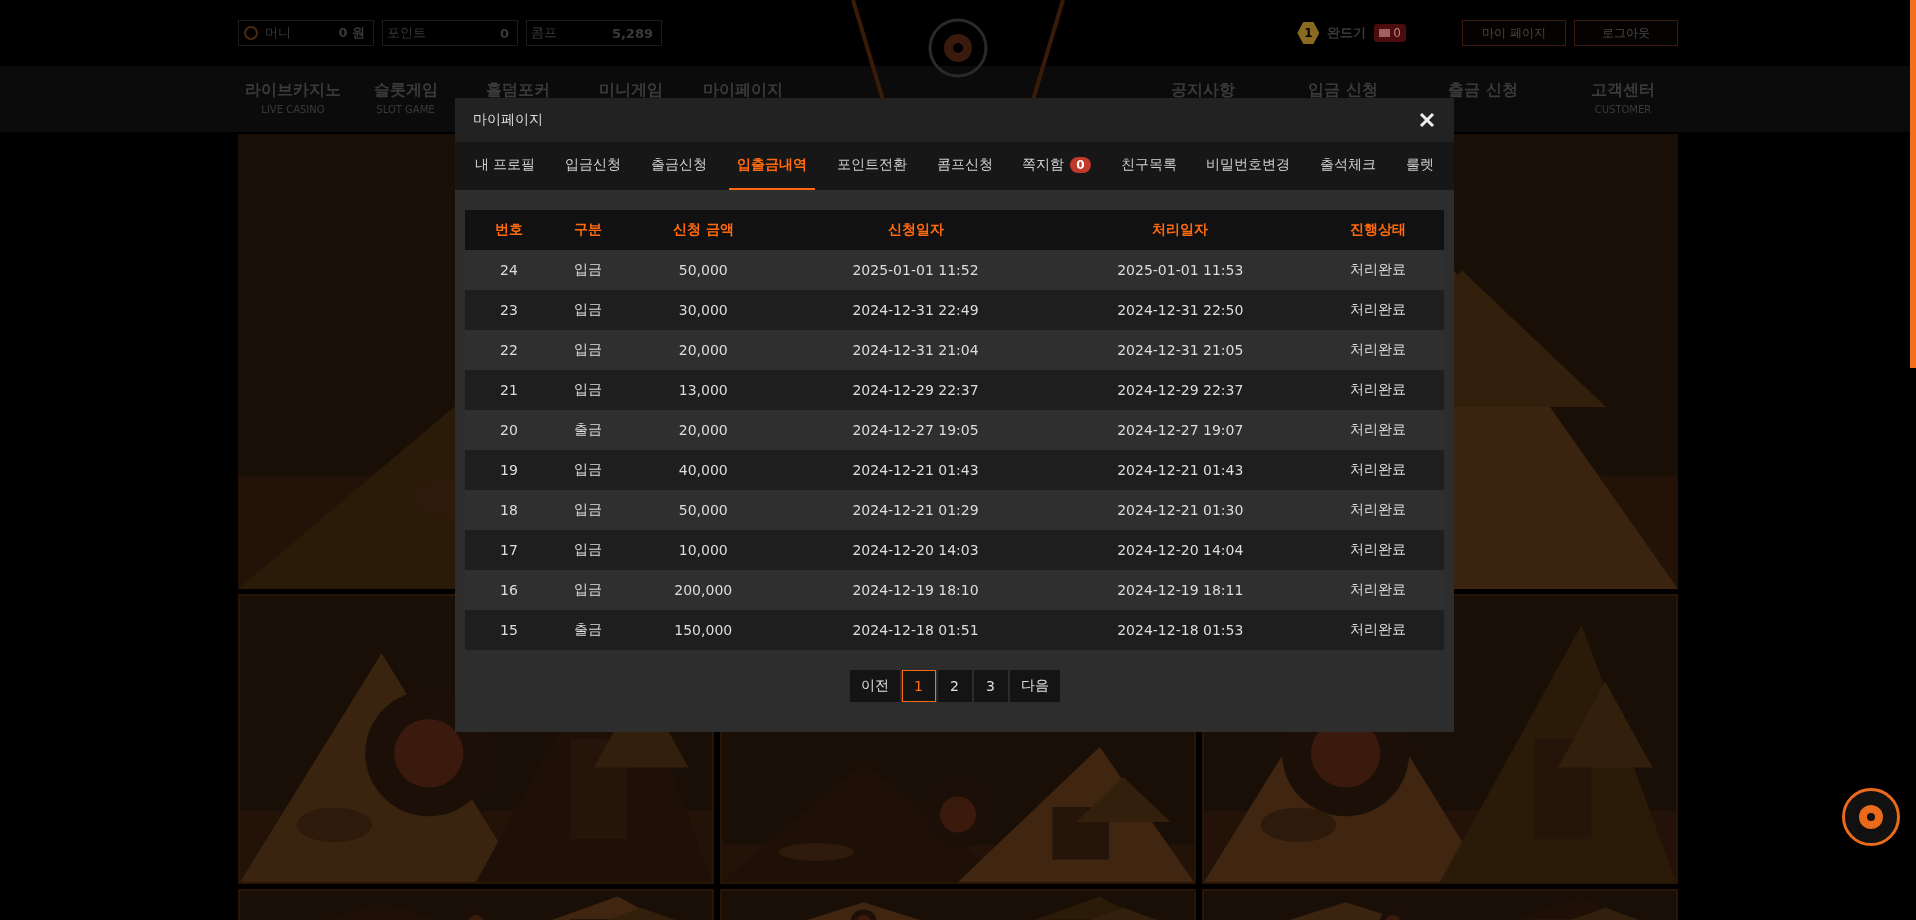 The height and width of the screenshot is (920, 1916). Describe the element at coordinates (1180, 430) in the screenshot. I see `table-cell-text: 2024-12-27 19:07` at that location.